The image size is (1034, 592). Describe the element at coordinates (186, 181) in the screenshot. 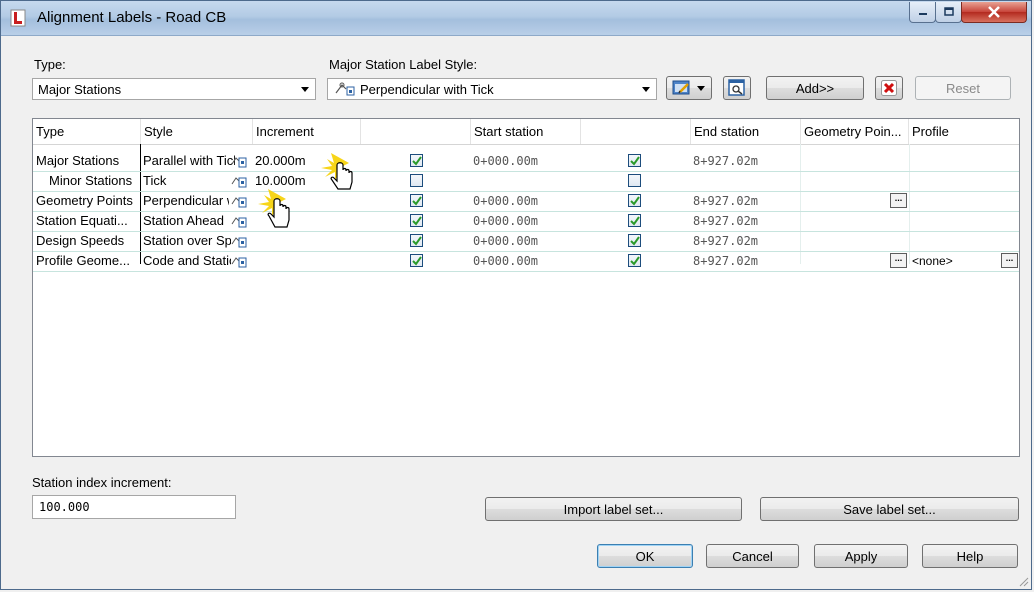

I see `row-style: Tick` at that location.